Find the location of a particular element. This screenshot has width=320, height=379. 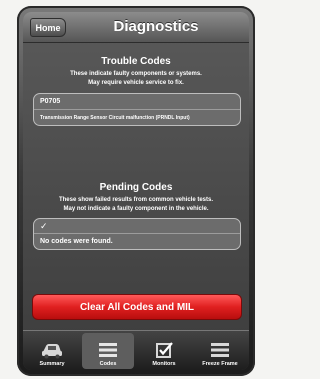

navigation-bar: Home Diagnostics is located at coordinates (136, 27).